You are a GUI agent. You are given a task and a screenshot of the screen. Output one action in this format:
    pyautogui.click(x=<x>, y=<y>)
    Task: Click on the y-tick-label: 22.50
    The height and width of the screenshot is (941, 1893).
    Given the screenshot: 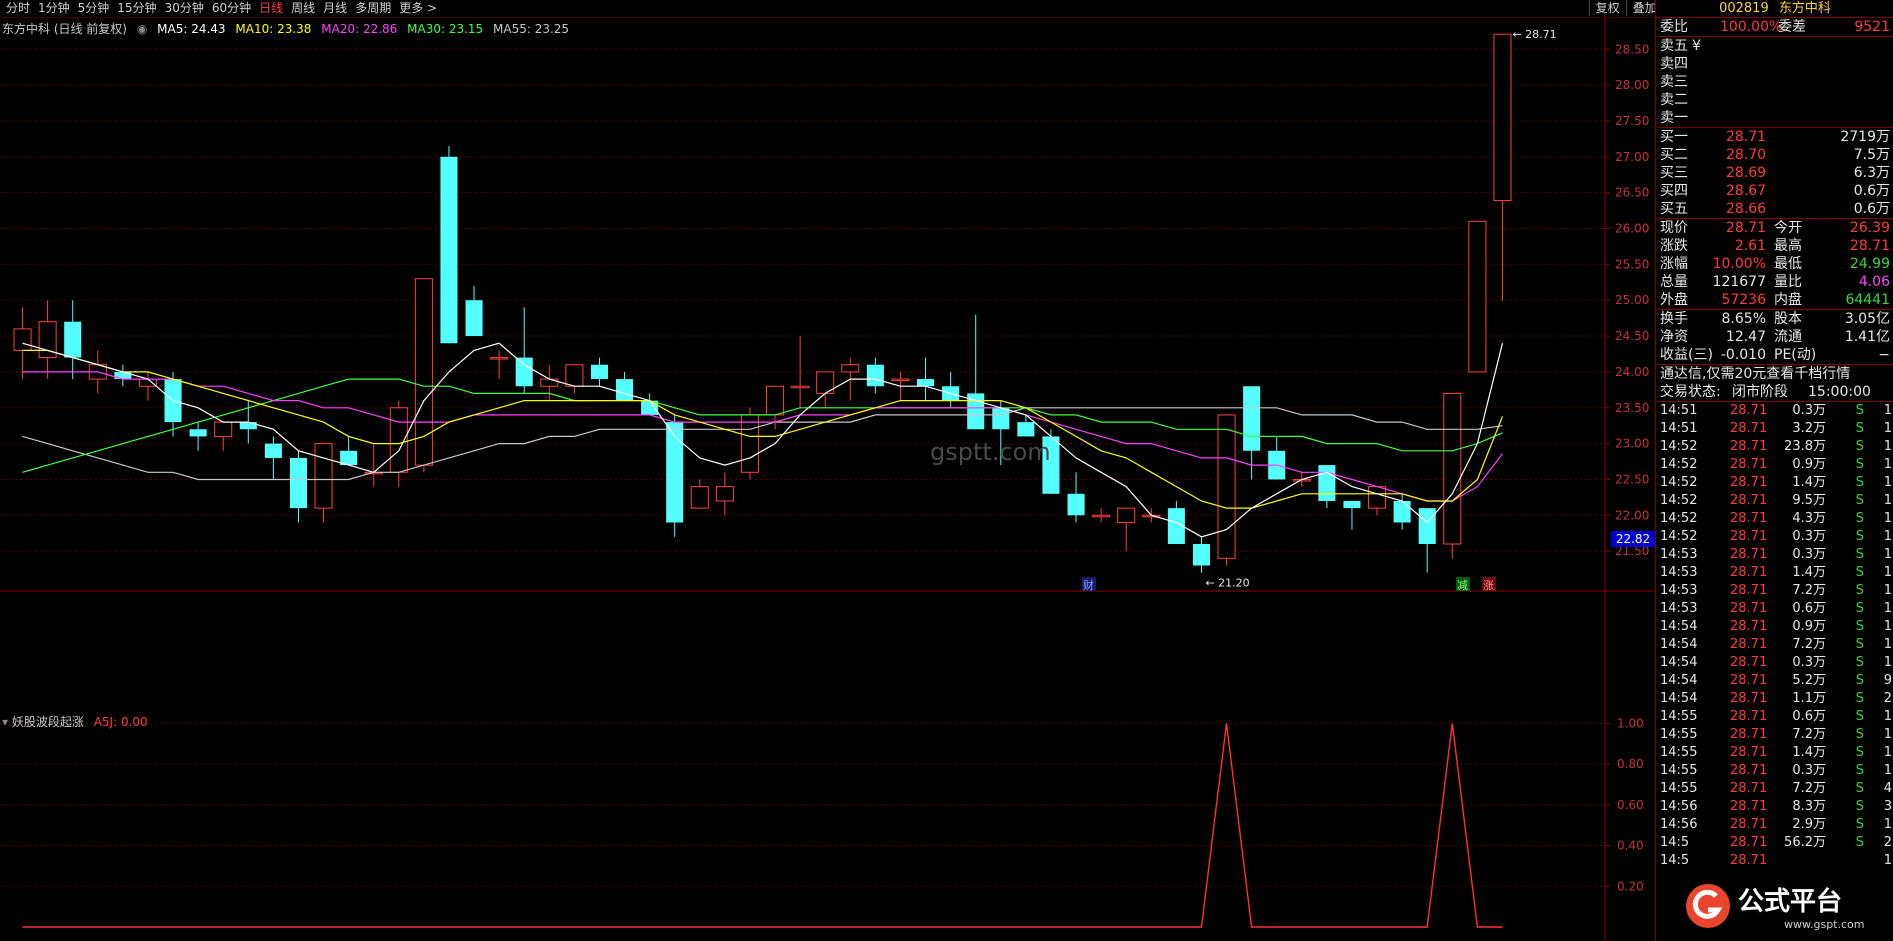 What is the action you would take?
    pyautogui.click(x=1632, y=479)
    